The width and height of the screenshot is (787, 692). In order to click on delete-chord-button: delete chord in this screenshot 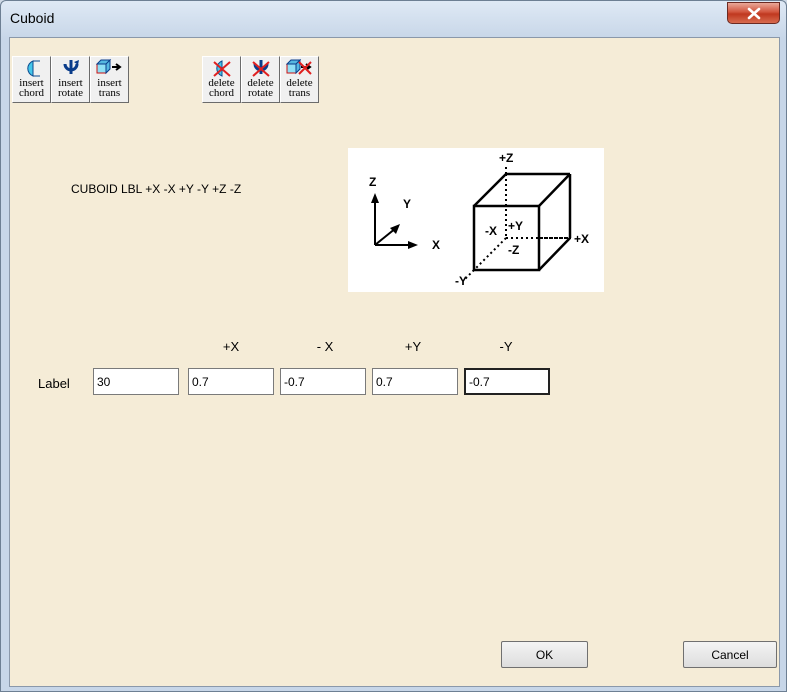, I will do `click(221, 79)`.